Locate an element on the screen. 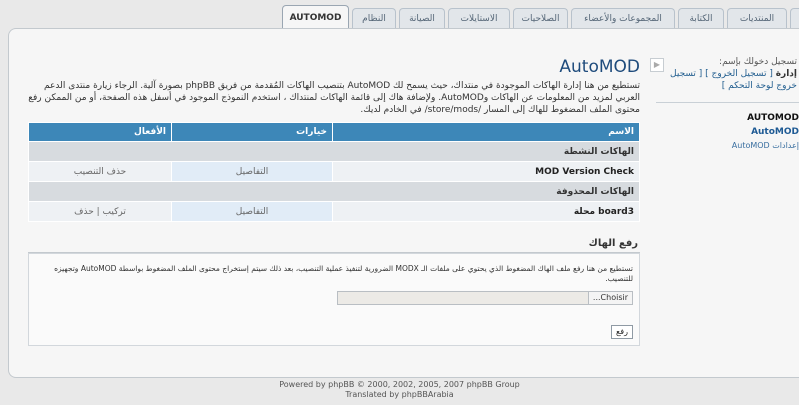 The image size is (799, 405). footer-translated: Translated by phpBBArabia is located at coordinates (399, 394).